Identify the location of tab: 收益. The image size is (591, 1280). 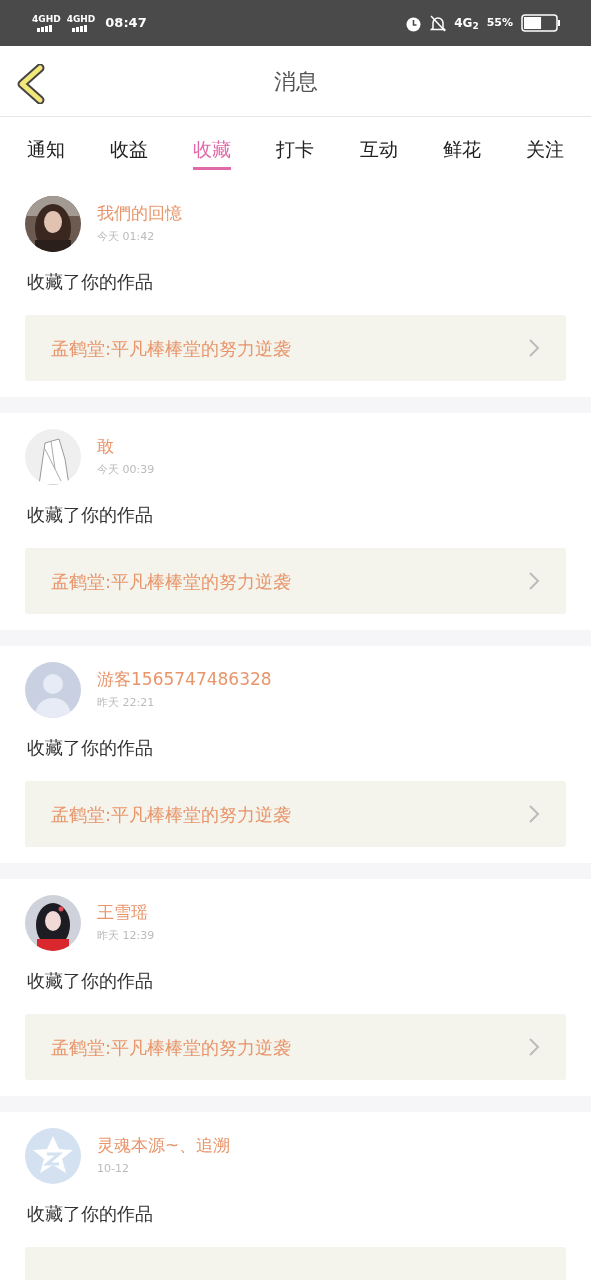
(128, 150).